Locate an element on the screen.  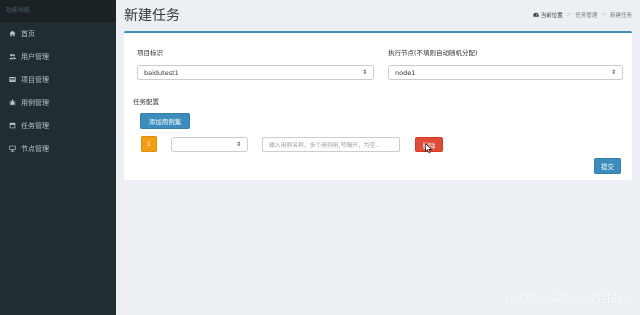
content-header: 新建任务 当前位置 > 任务管理 > 新建任务 is located at coordinates (378, 15).